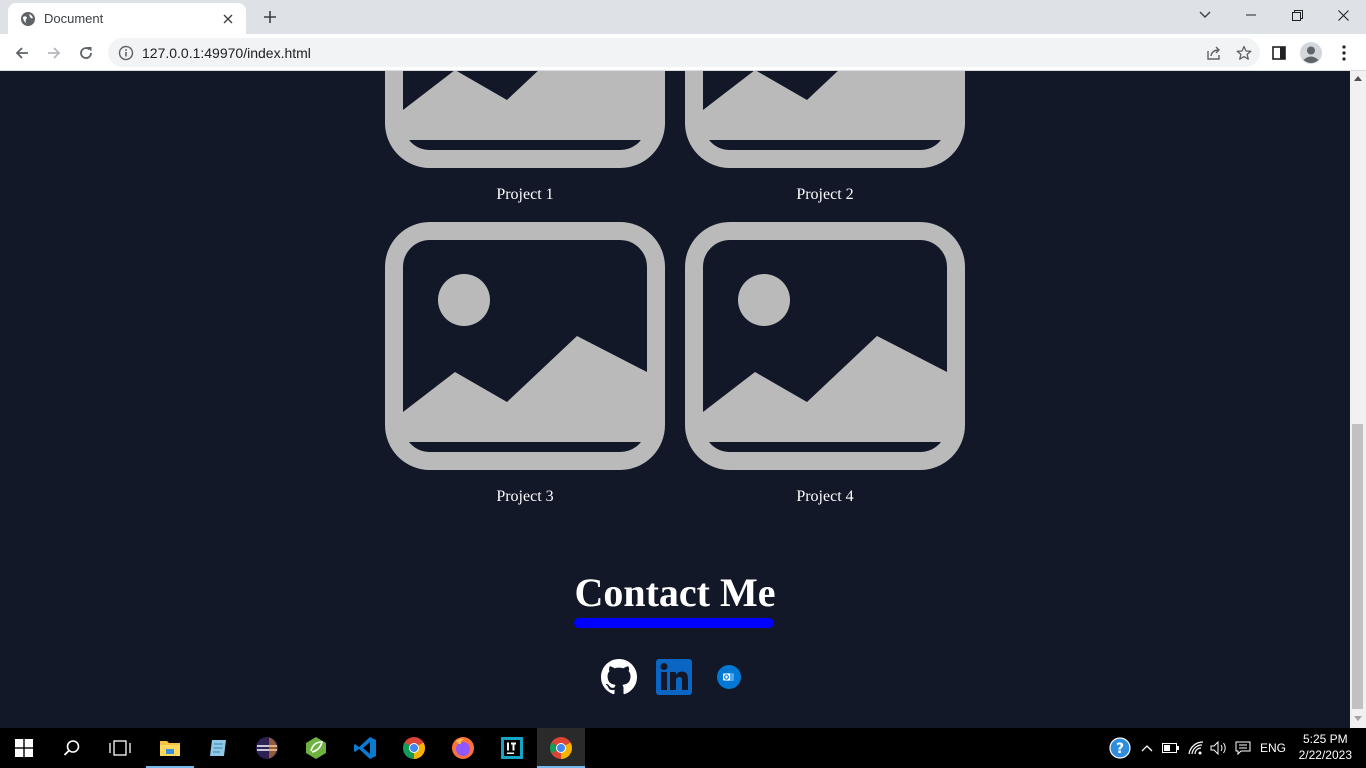 The height and width of the screenshot is (768, 1366). What do you see at coordinates (24, 748) in the screenshot?
I see `windows-start-icon` at bounding box center [24, 748].